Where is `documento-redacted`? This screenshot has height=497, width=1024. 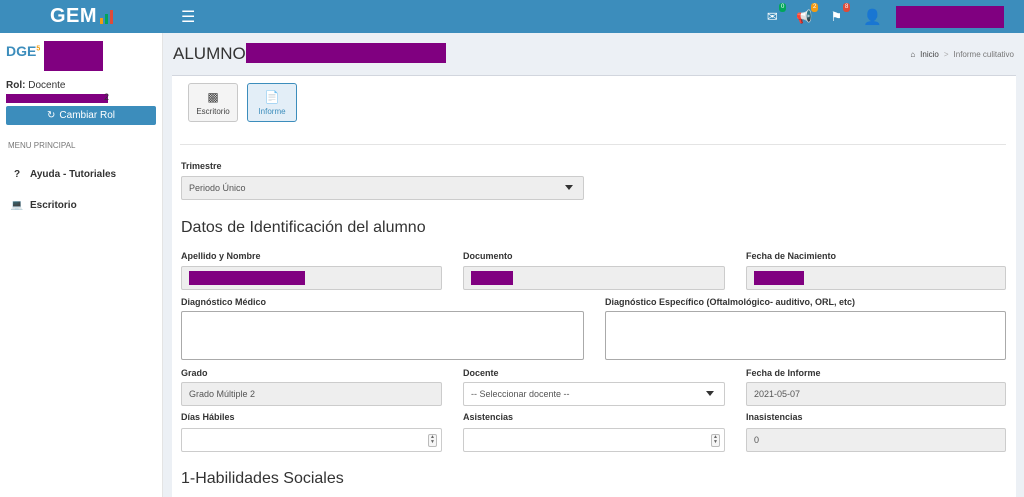
documento-redacted is located at coordinates (492, 278).